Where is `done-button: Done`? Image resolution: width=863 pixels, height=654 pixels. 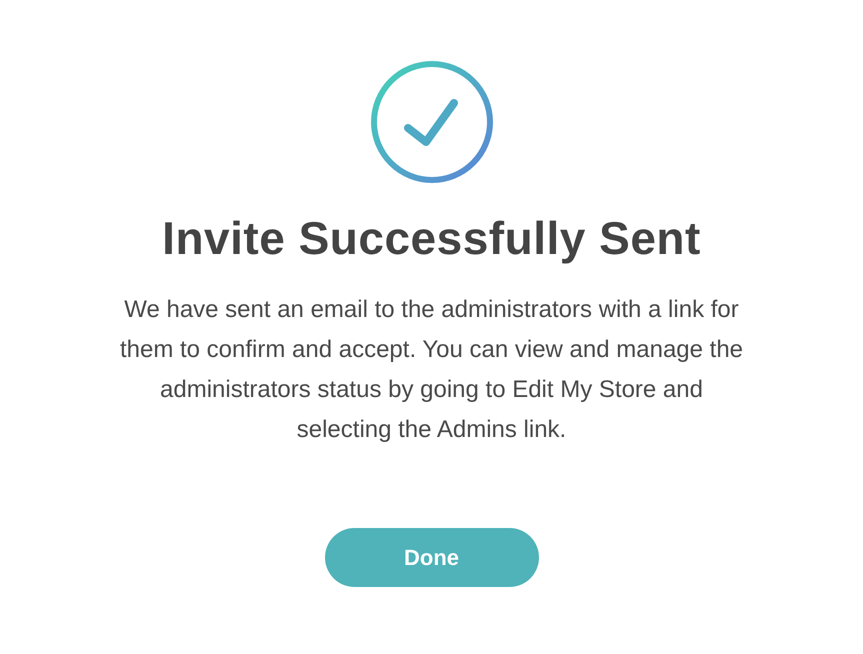
done-button: Done is located at coordinates (431, 557).